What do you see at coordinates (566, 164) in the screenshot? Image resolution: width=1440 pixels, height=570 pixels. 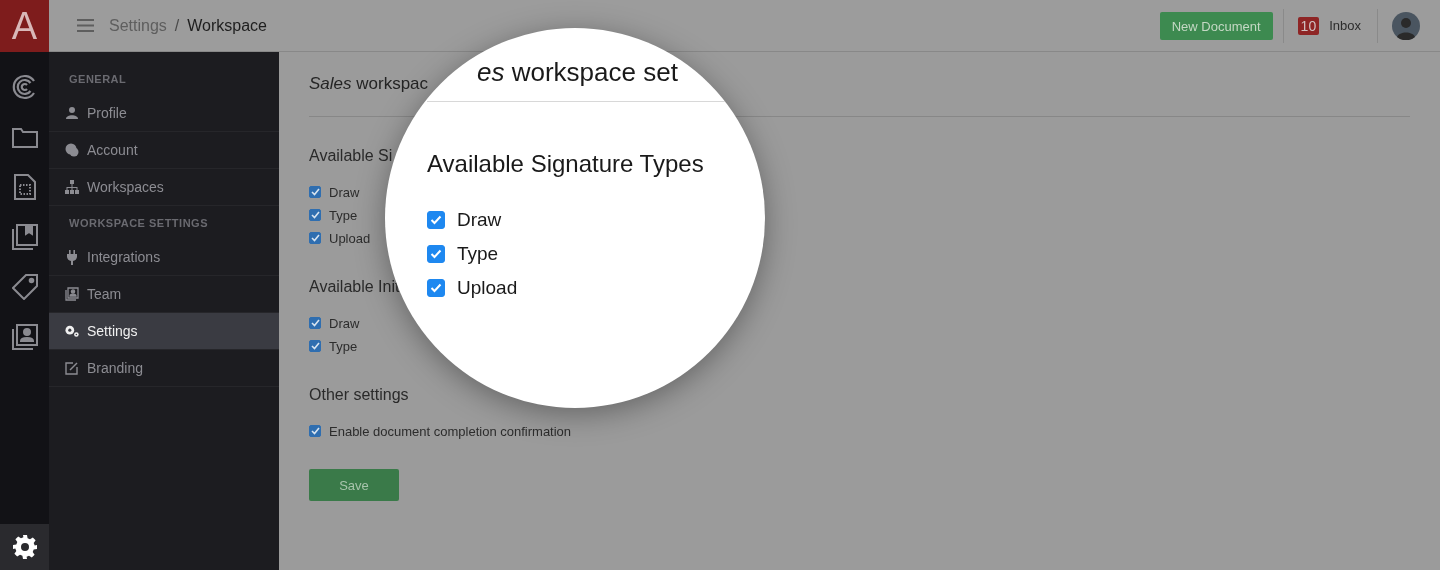 I see `magnified-section-heading: Available Signature Types` at bounding box center [566, 164].